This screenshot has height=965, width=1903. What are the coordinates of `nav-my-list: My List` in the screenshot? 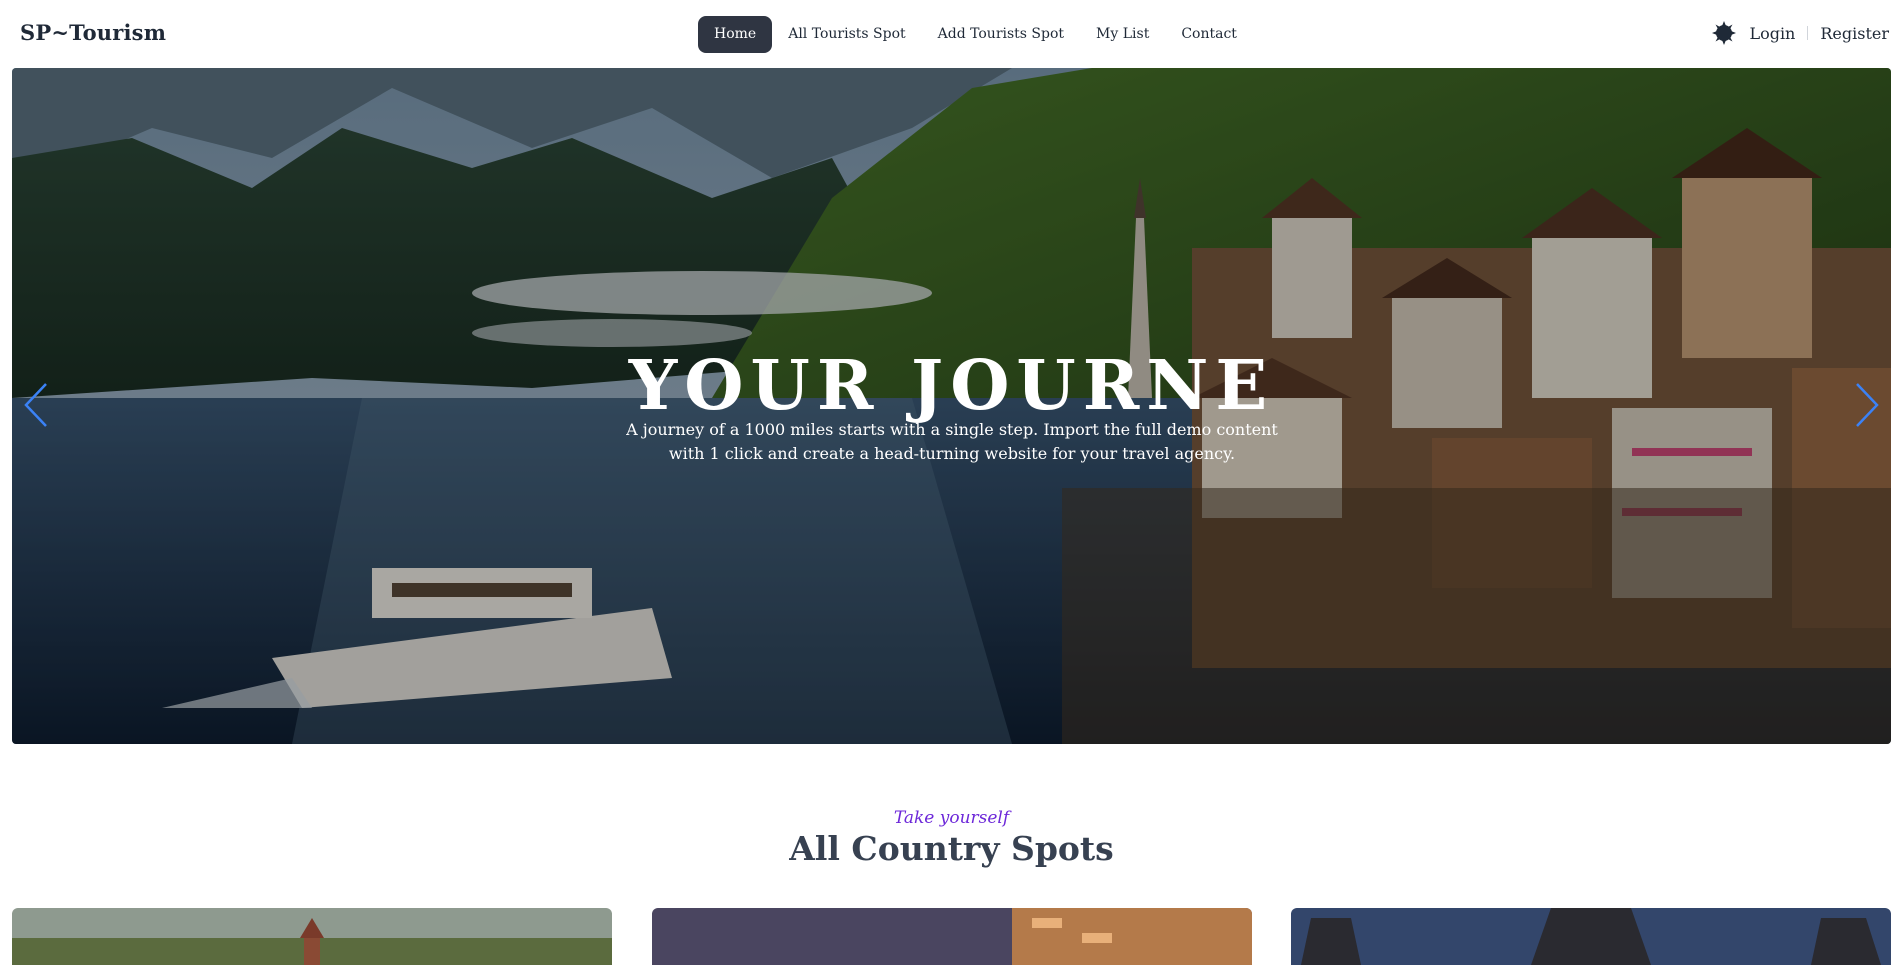 It's located at (1122, 34).